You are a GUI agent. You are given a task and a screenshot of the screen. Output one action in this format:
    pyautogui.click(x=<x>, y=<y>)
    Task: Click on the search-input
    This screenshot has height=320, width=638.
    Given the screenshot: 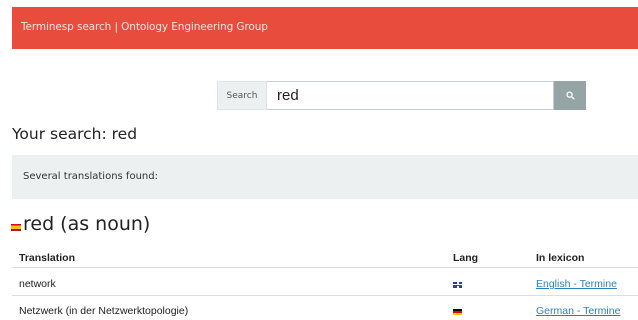 What is the action you would take?
    pyautogui.click(x=410, y=95)
    